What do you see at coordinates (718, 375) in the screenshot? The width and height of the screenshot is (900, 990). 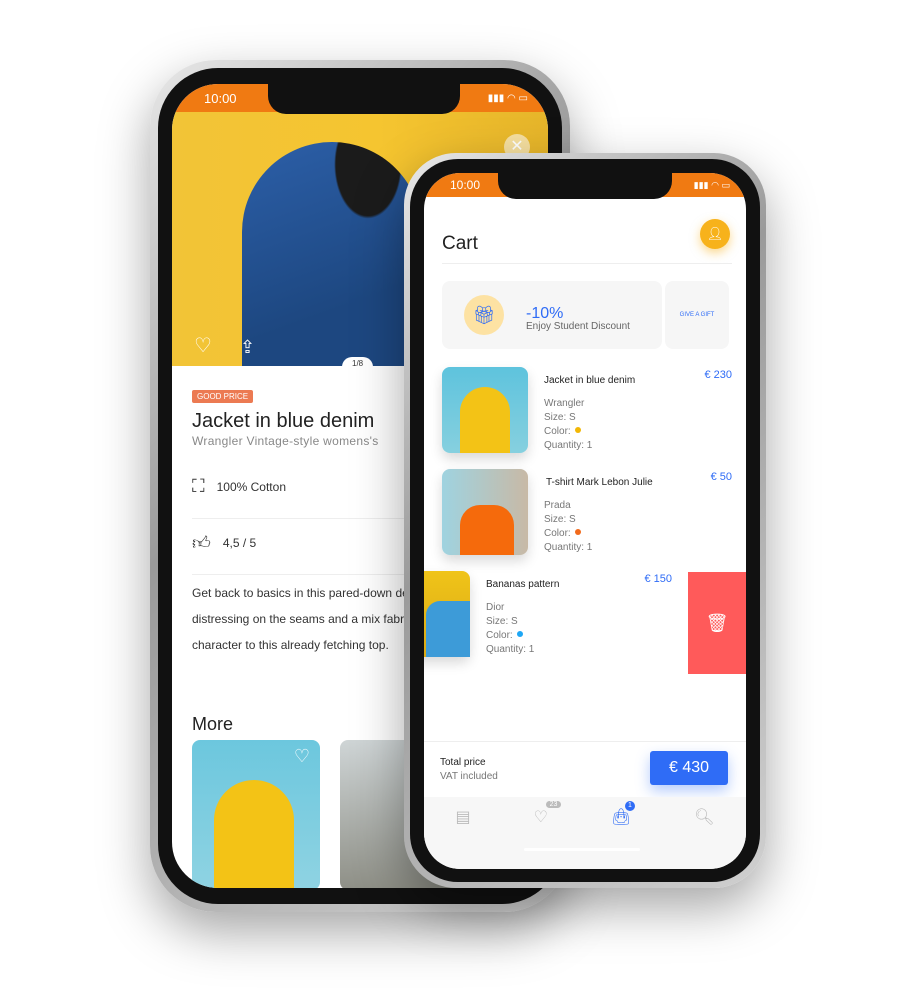 I see `item-price: € 230` at bounding box center [718, 375].